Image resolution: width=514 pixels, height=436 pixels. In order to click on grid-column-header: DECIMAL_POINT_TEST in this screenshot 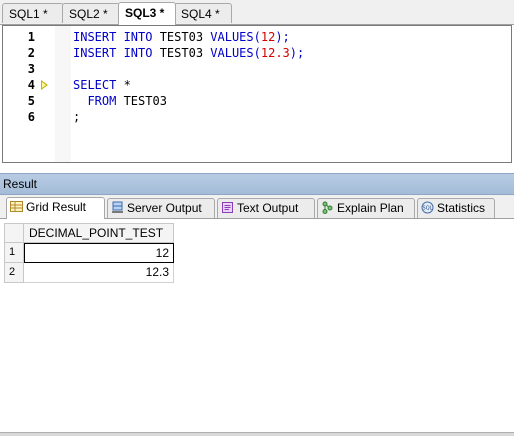, I will do `click(99, 233)`.